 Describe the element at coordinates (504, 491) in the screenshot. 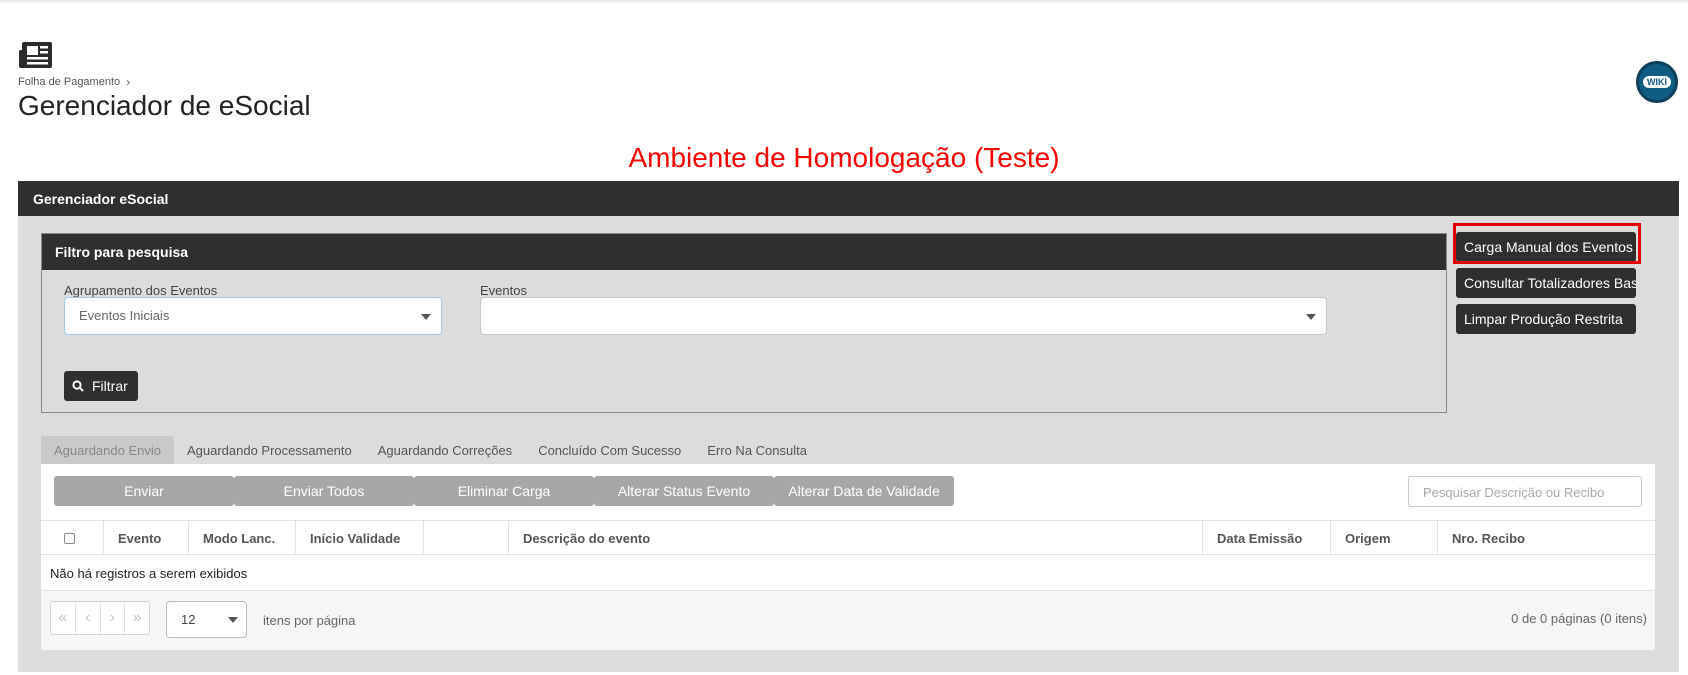

I see `delete-load-button: Eliminar Carga` at that location.